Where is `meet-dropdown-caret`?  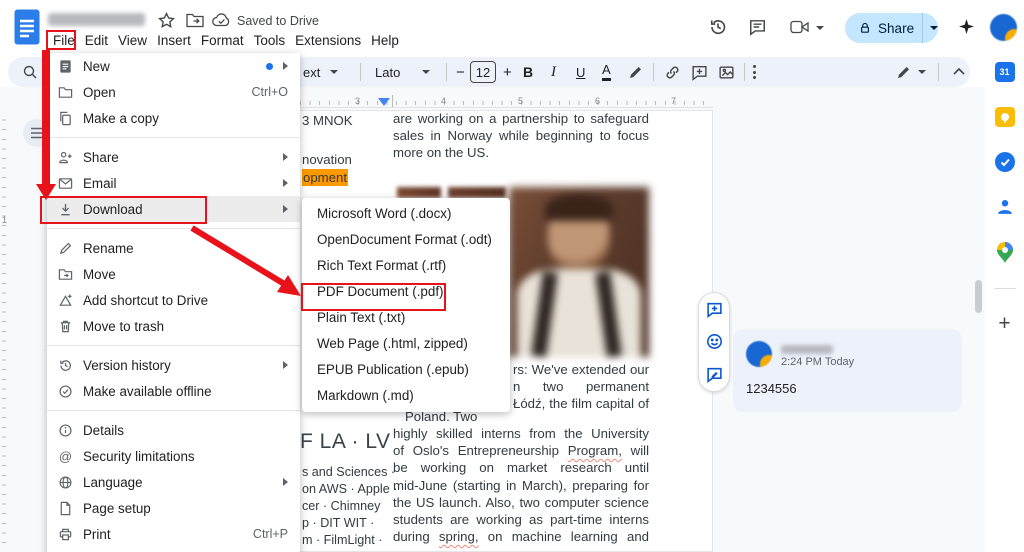
meet-dropdown-caret is located at coordinates (820, 28).